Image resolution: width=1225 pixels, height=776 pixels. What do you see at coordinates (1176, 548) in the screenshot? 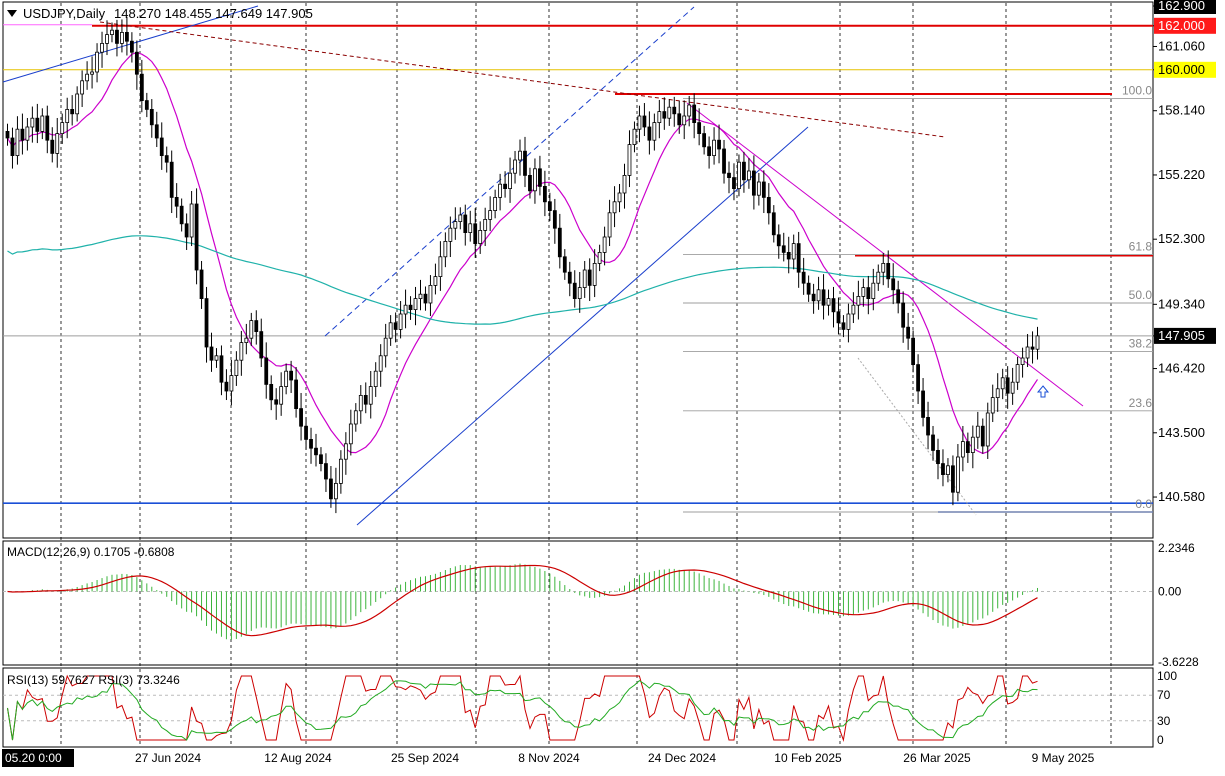
I see `macd-tick-label: 2.2346` at bounding box center [1176, 548].